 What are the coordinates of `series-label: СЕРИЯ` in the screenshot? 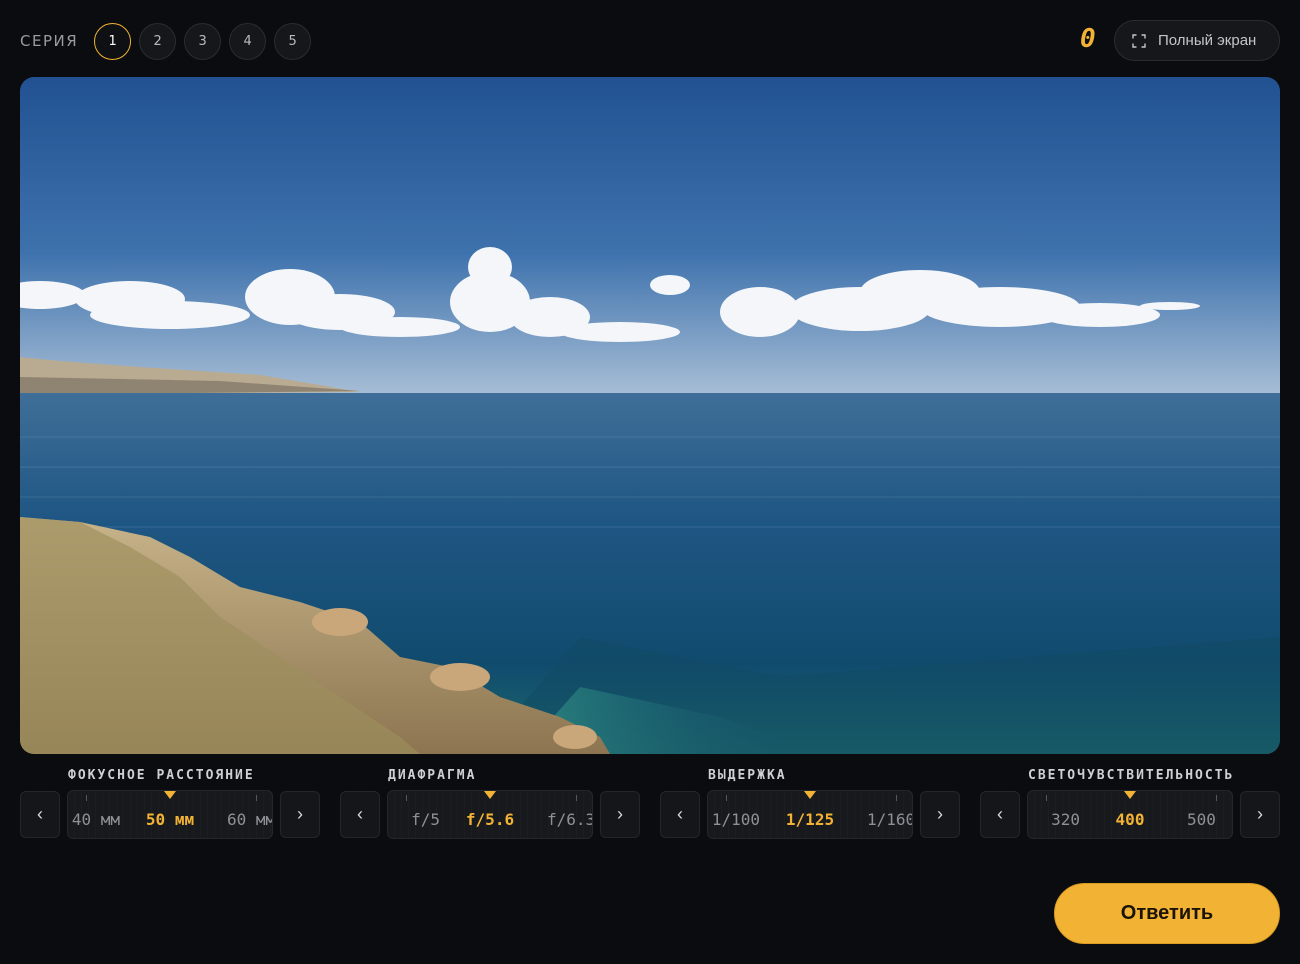 It's located at (49, 41).